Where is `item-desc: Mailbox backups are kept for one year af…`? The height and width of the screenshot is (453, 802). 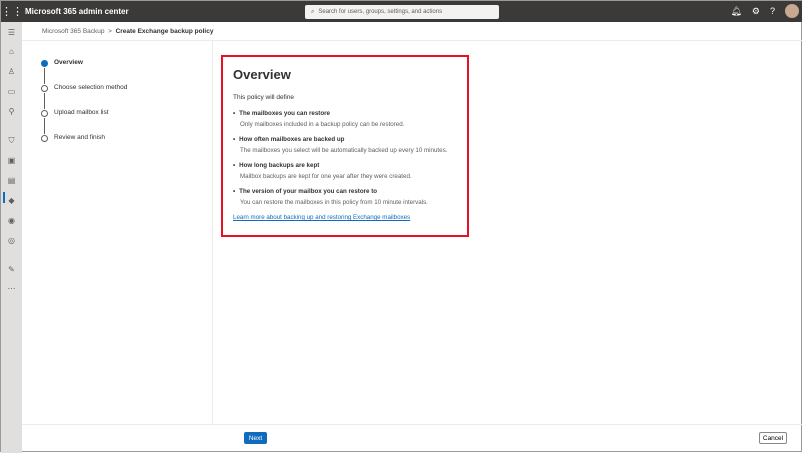 item-desc: Mailbox backups are kept for one year af… is located at coordinates (326, 176).